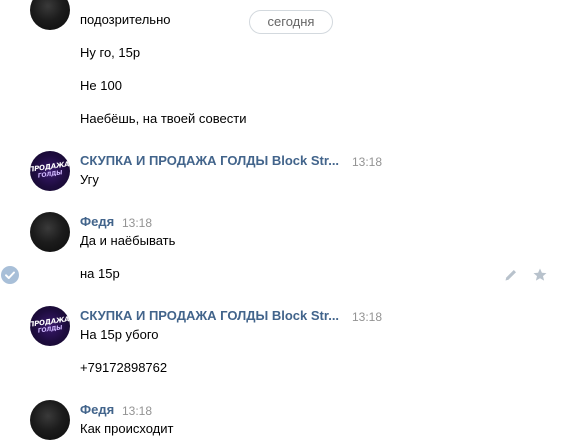 The width and height of the screenshot is (582, 448). What do you see at coordinates (291, 22) in the screenshot?
I see `date-separator: сегодня` at bounding box center [291, 22].